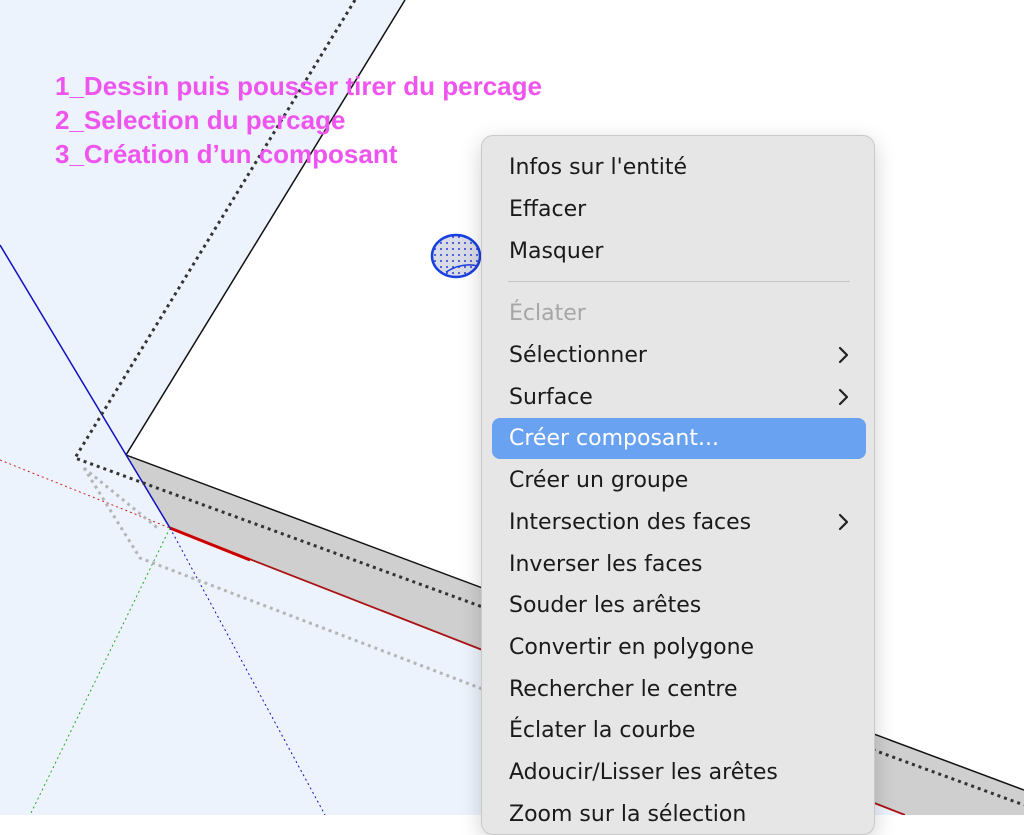 The width and height of the screenshot is (1024, 835). I want to click on menu-item-label: Infos sur l'entité, so click(598, 167).